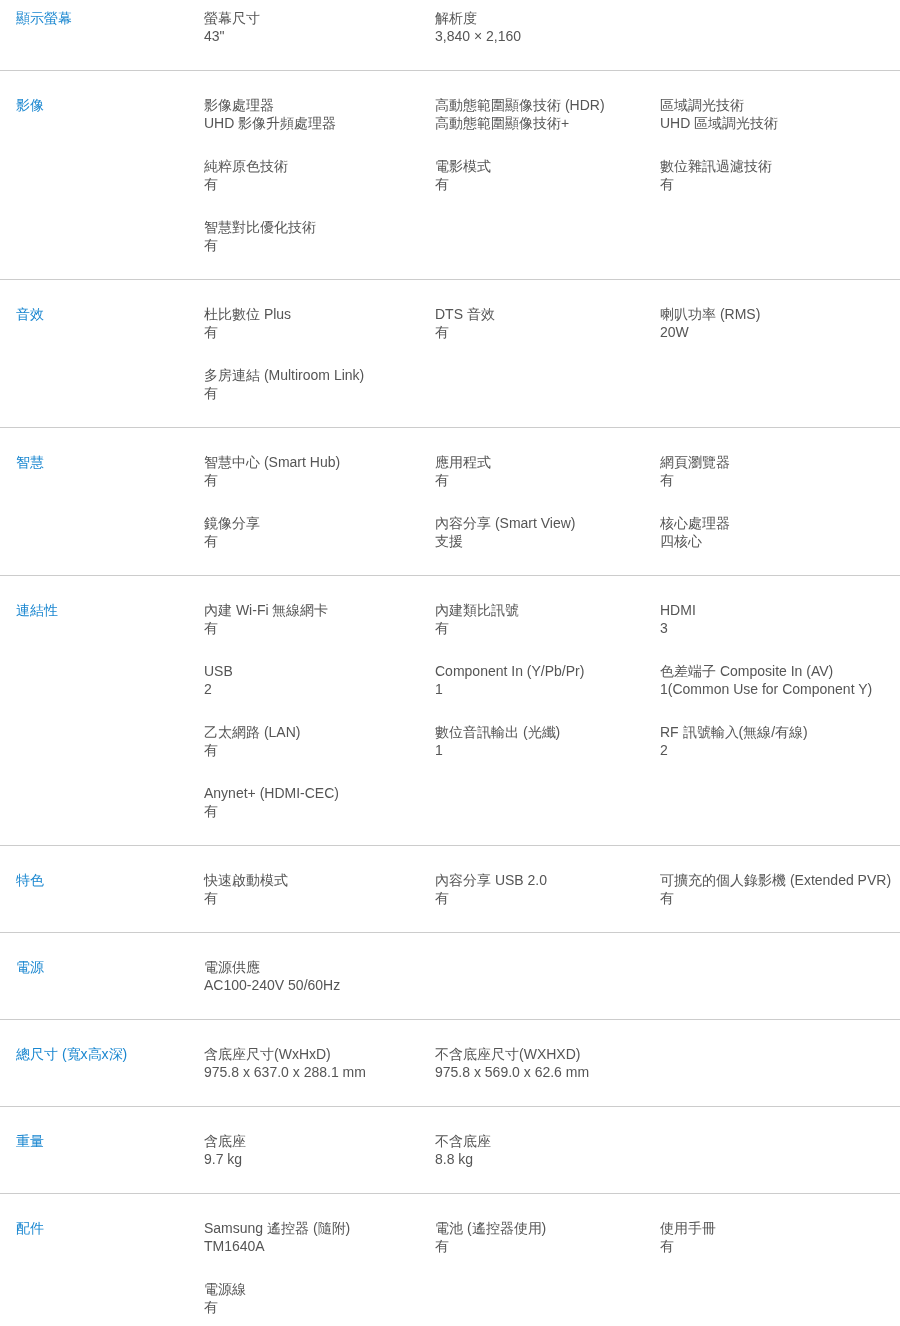 The image size is (900, 1326). Describe the element at coordinates (37, 610) in the screenshot. I see `section-title: 連結性` at that location.